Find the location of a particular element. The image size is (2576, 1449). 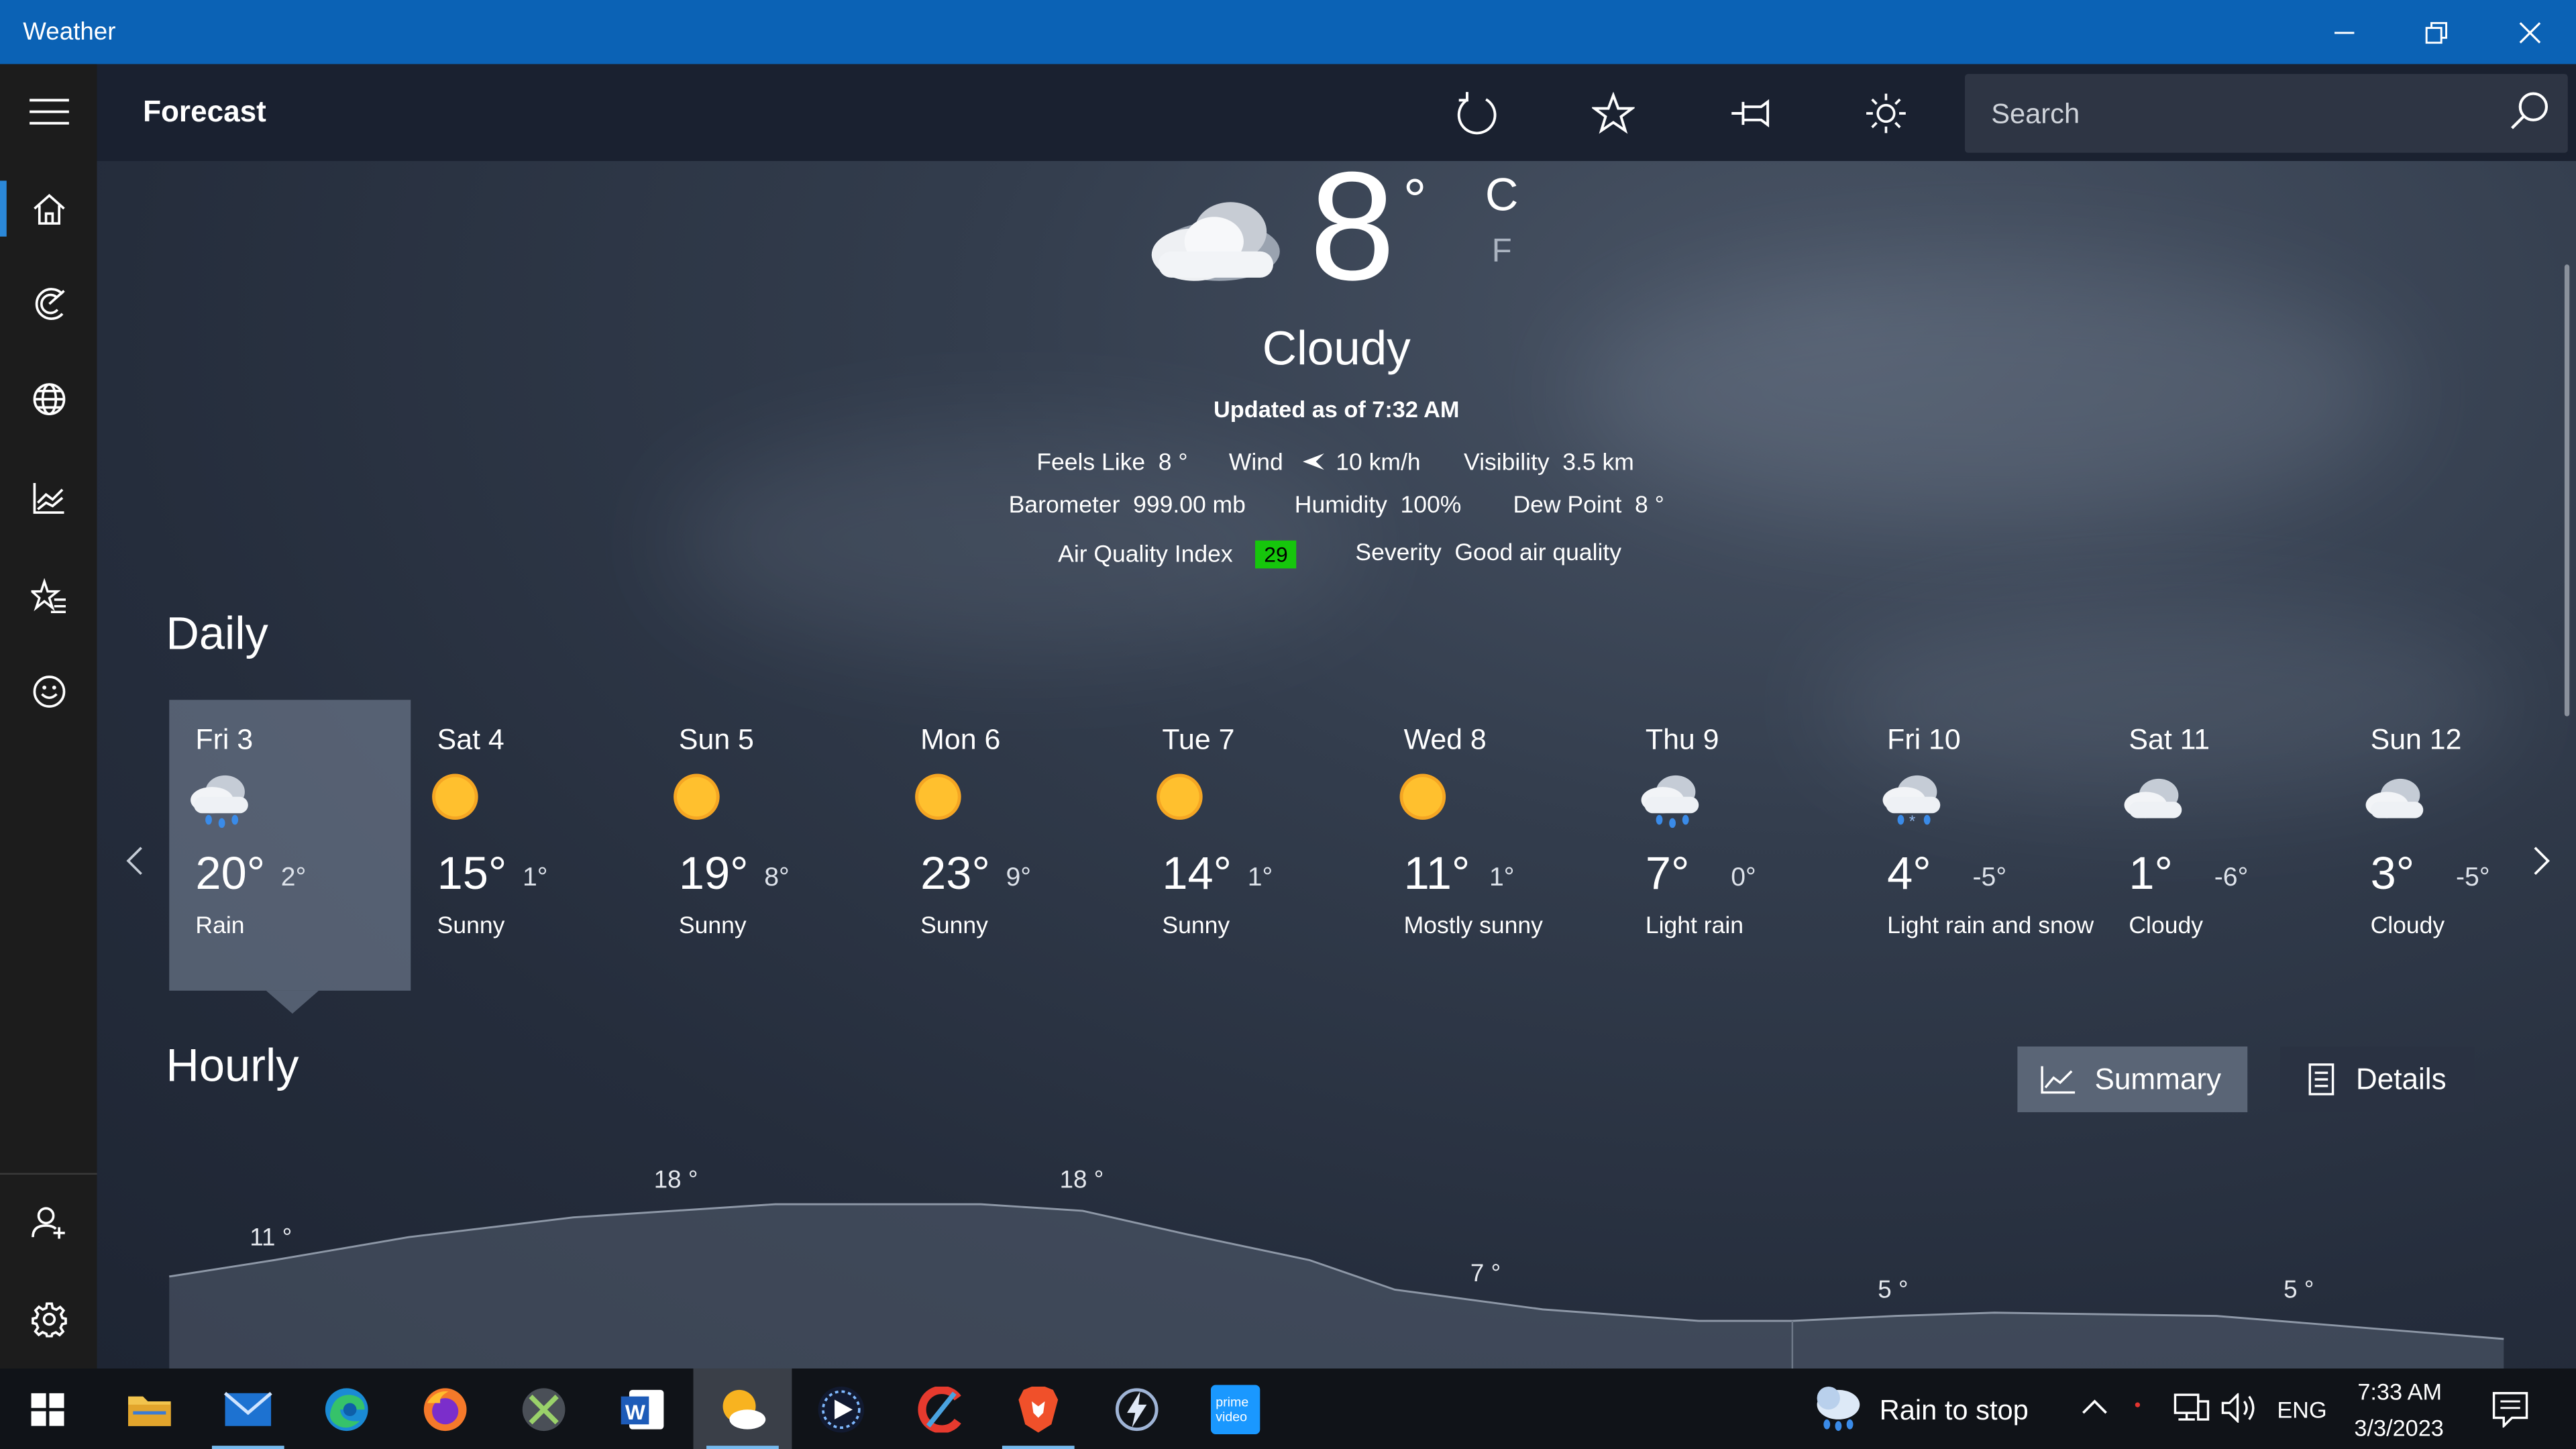

weather-notification: Rain to stop is located at coordinates (1954, 1411).